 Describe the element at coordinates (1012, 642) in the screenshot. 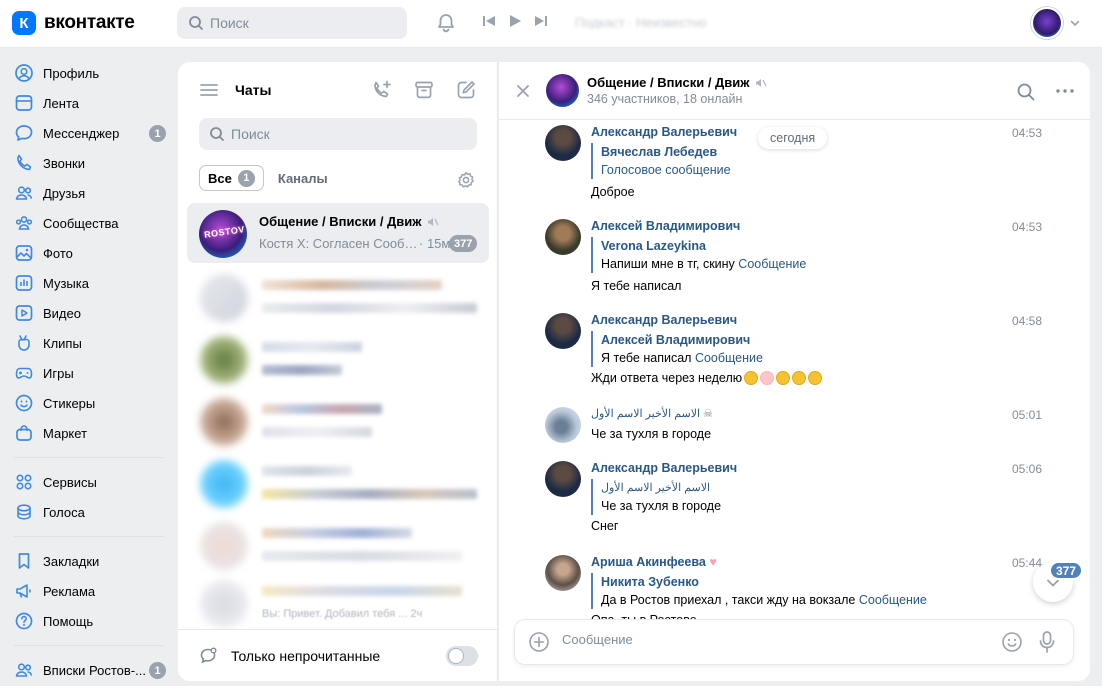

I see `emoji-smile-icon` at that location.